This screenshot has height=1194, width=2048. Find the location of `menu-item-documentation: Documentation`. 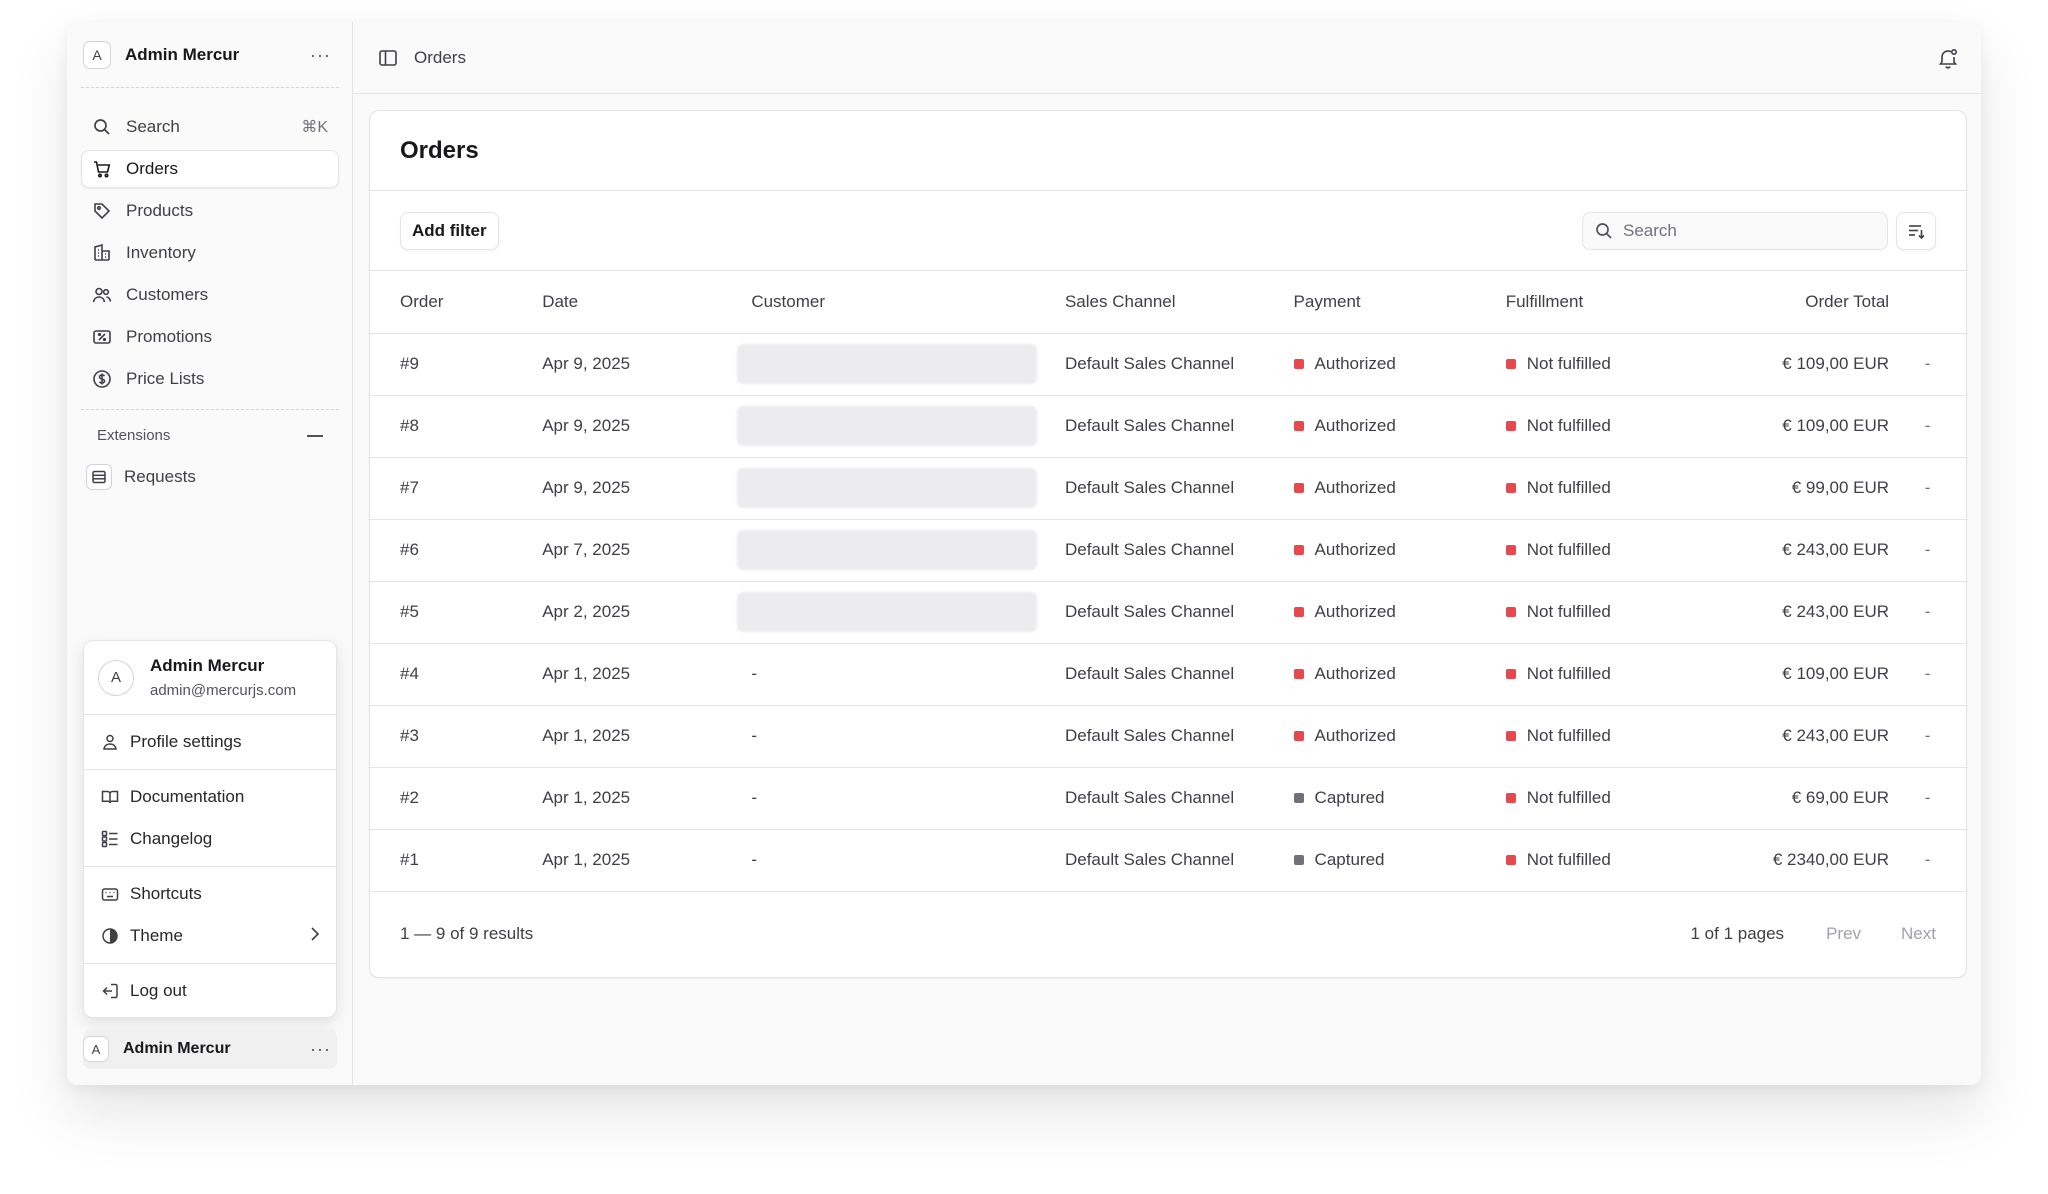

menu-item-documentation: Documentation is located at coordinates (210, 797).